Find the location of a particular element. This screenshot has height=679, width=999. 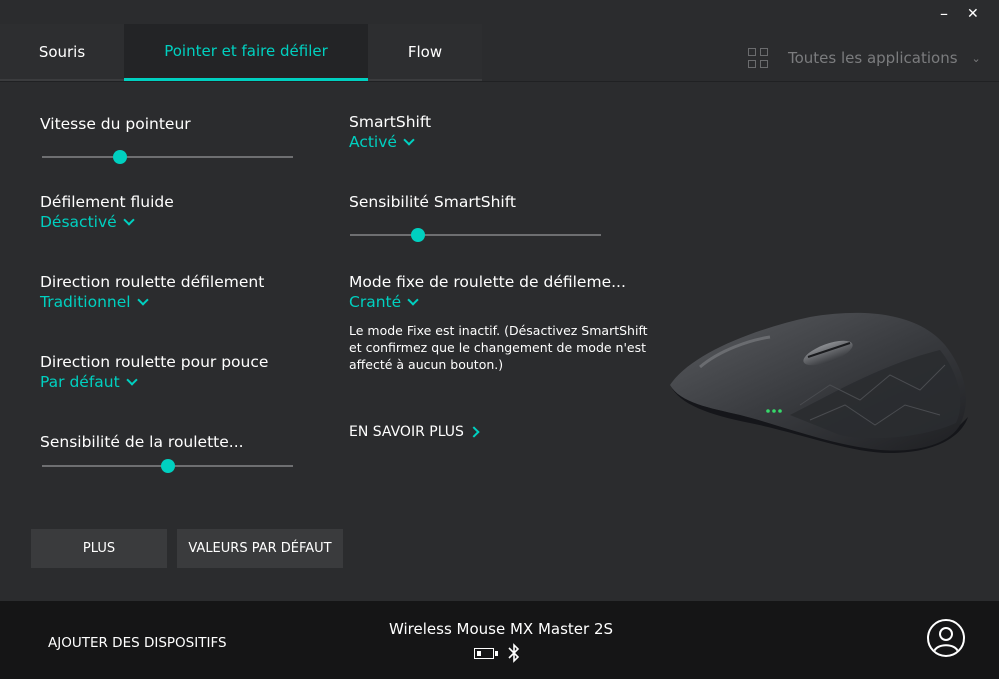

pointer-speed-label: Vitesse du pointeur is located at coordinates (115, 124).